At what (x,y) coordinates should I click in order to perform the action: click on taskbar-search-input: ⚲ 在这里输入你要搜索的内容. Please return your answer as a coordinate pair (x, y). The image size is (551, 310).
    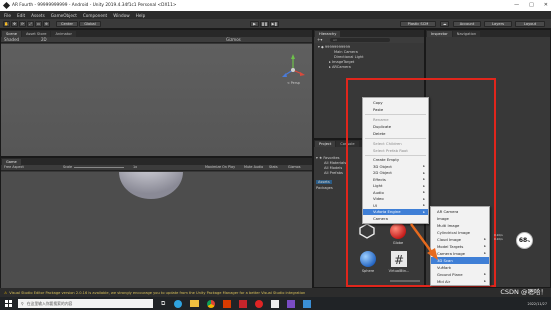
    Looking at the image, I should click on (85, 303).